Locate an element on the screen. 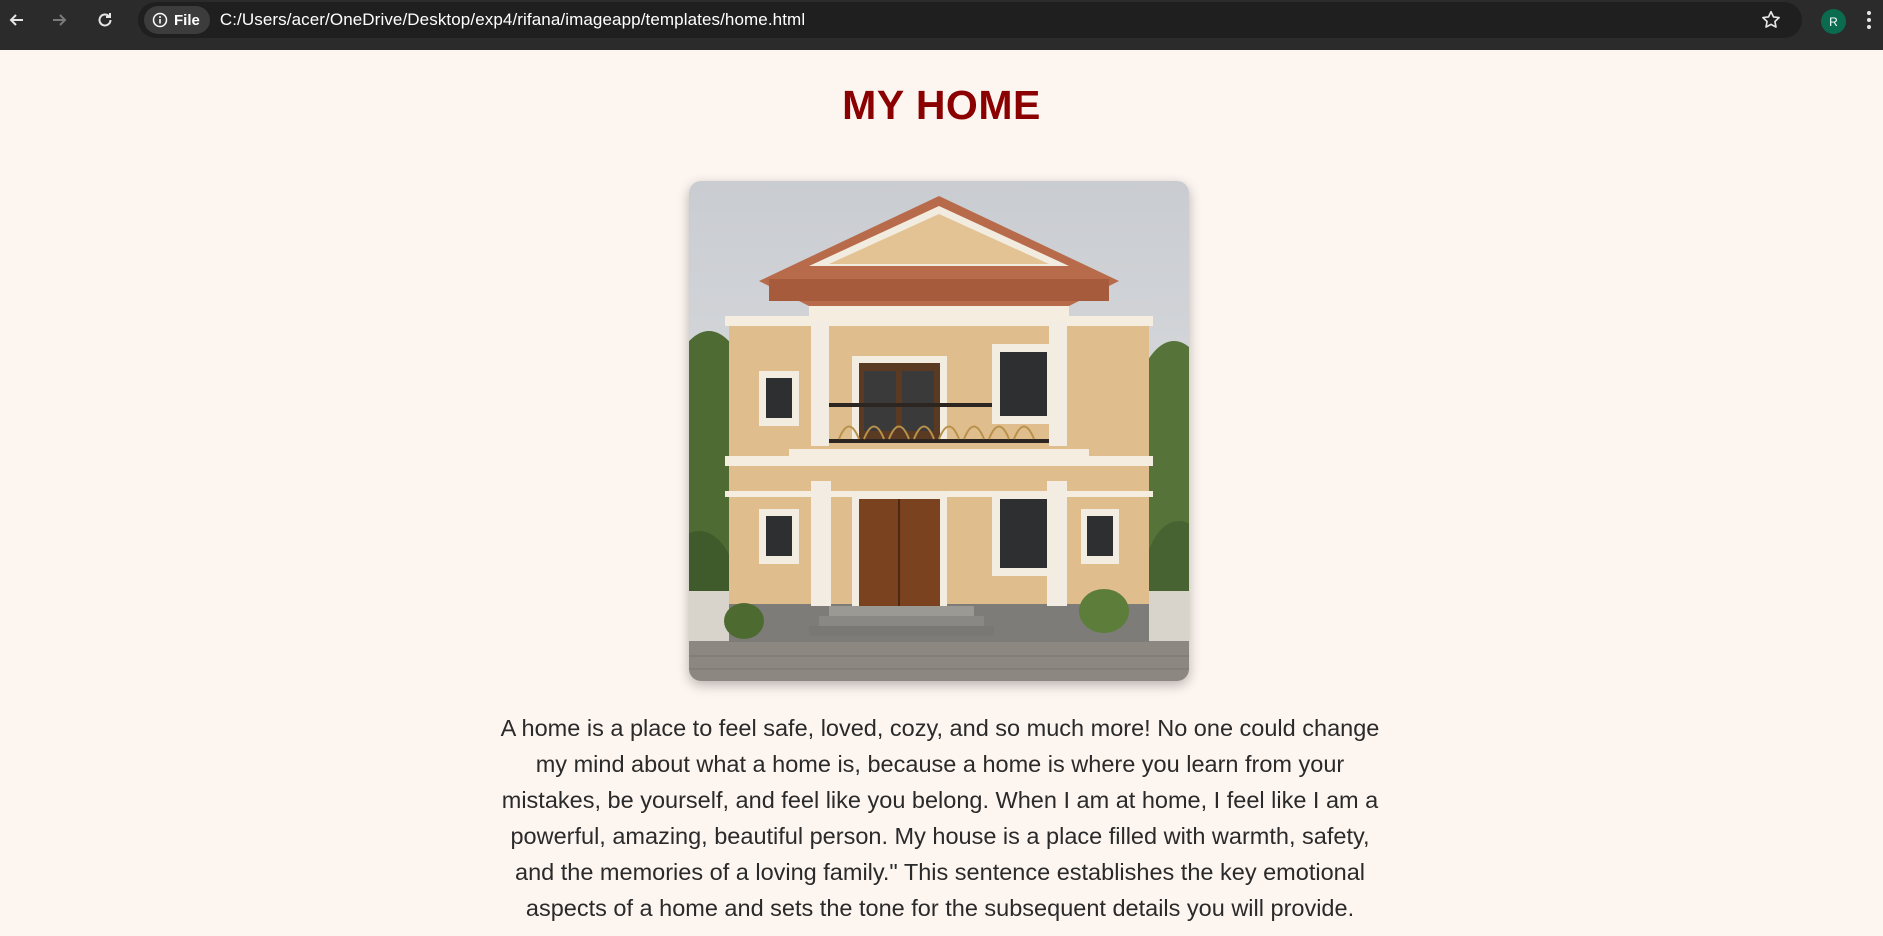 The image size is (1883, 936). site-info-chip: File is located at coordinates (177, 20).